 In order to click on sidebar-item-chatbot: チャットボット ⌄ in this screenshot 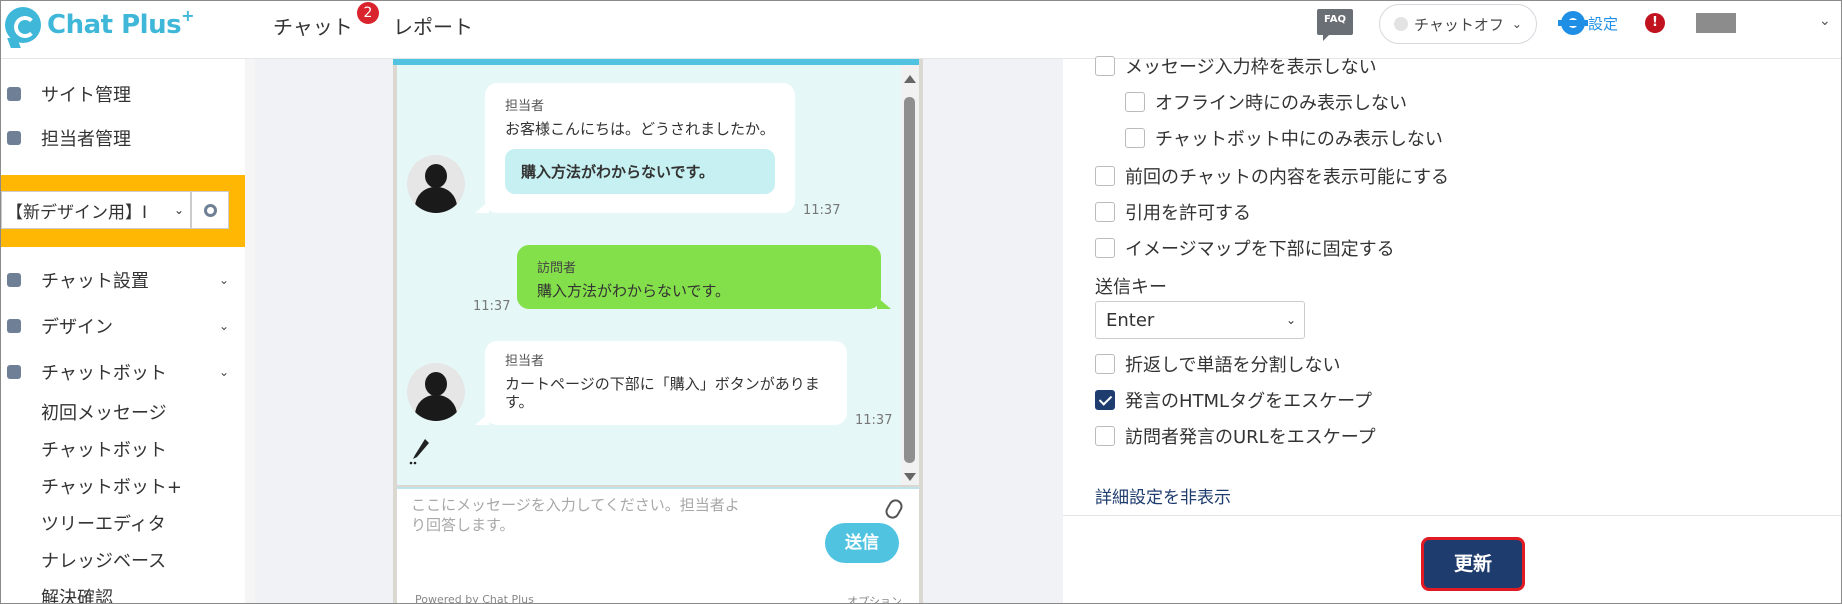, I will do `click(123, 372)`.